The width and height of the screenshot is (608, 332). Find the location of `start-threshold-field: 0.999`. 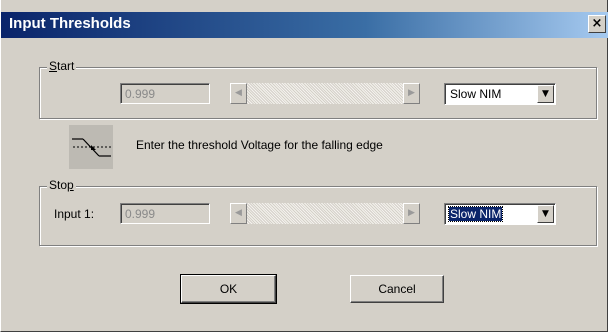

start-threshold-field: 0.999 is located at coordinates (165, 93).